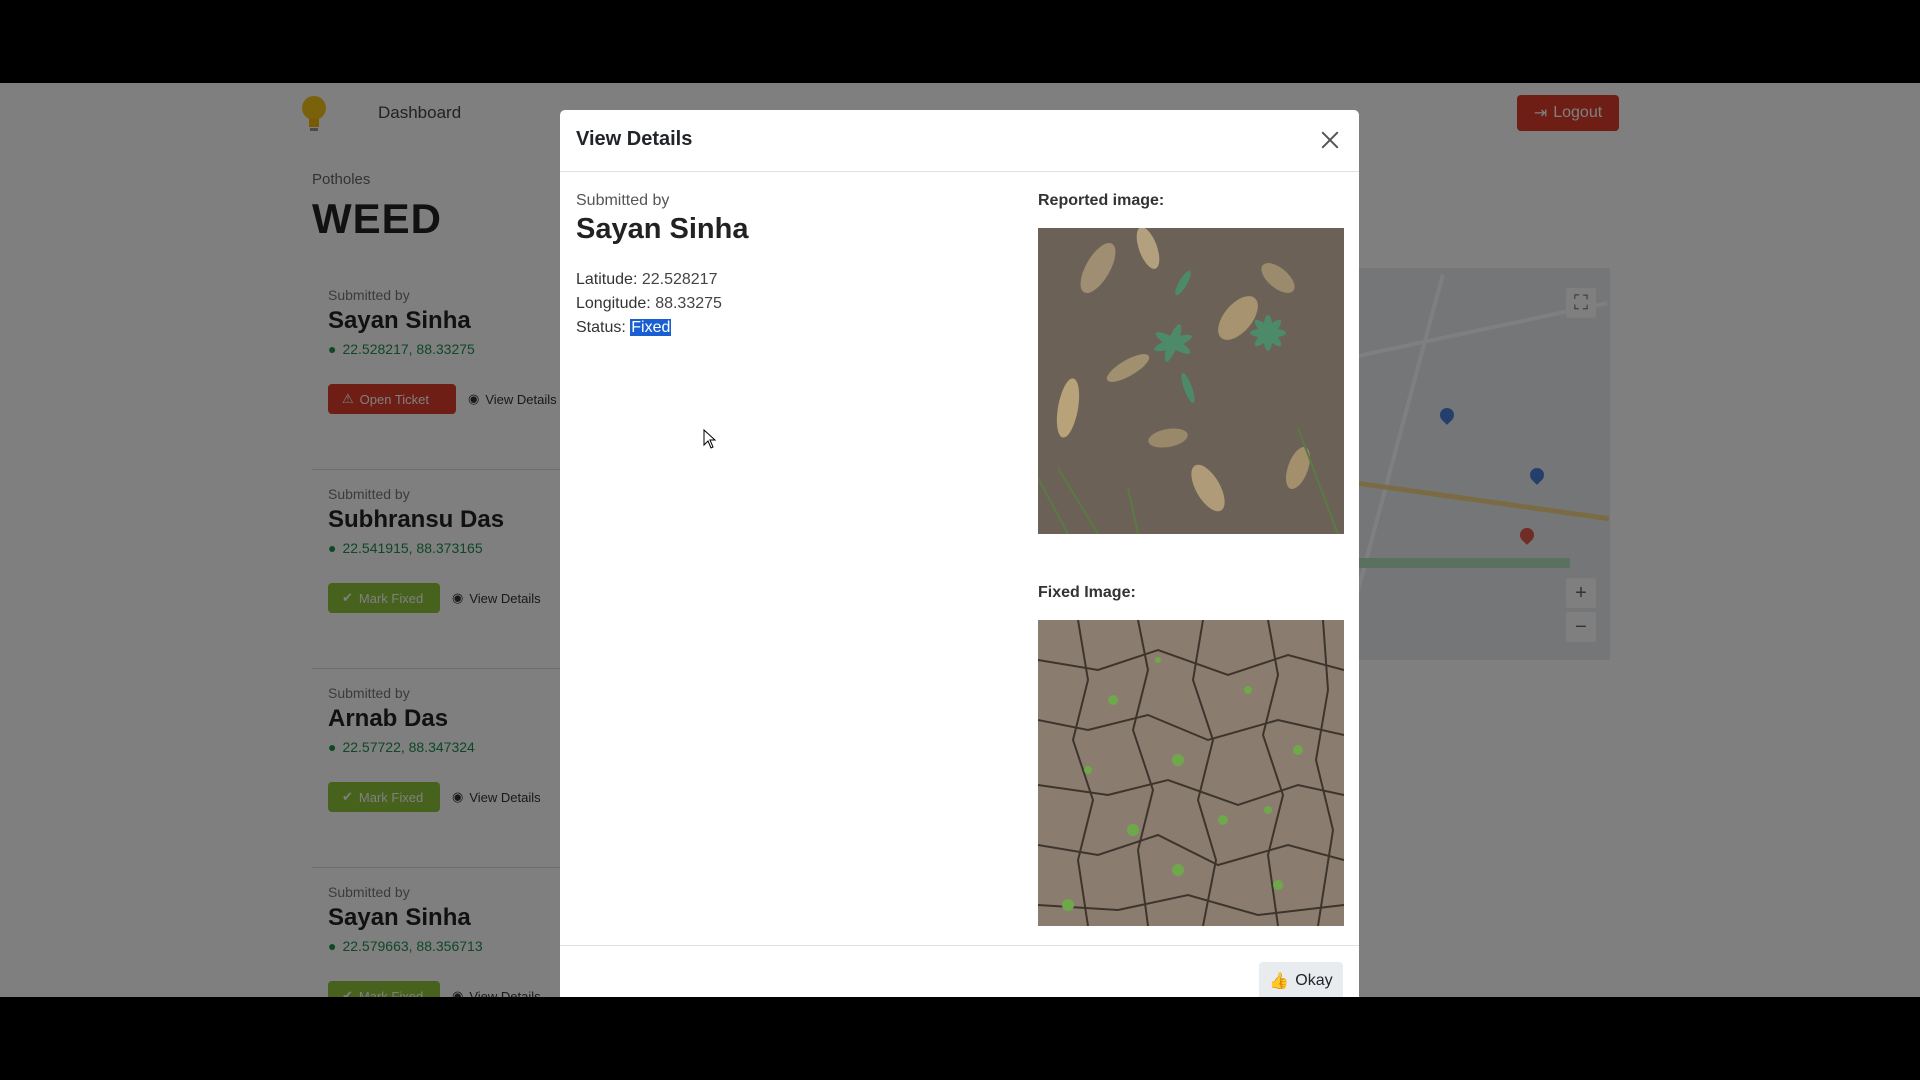  What do you see at coordinates (601, 327) in the screenshot?
I see `status-label: Status:` at bounding box center [601, 327].